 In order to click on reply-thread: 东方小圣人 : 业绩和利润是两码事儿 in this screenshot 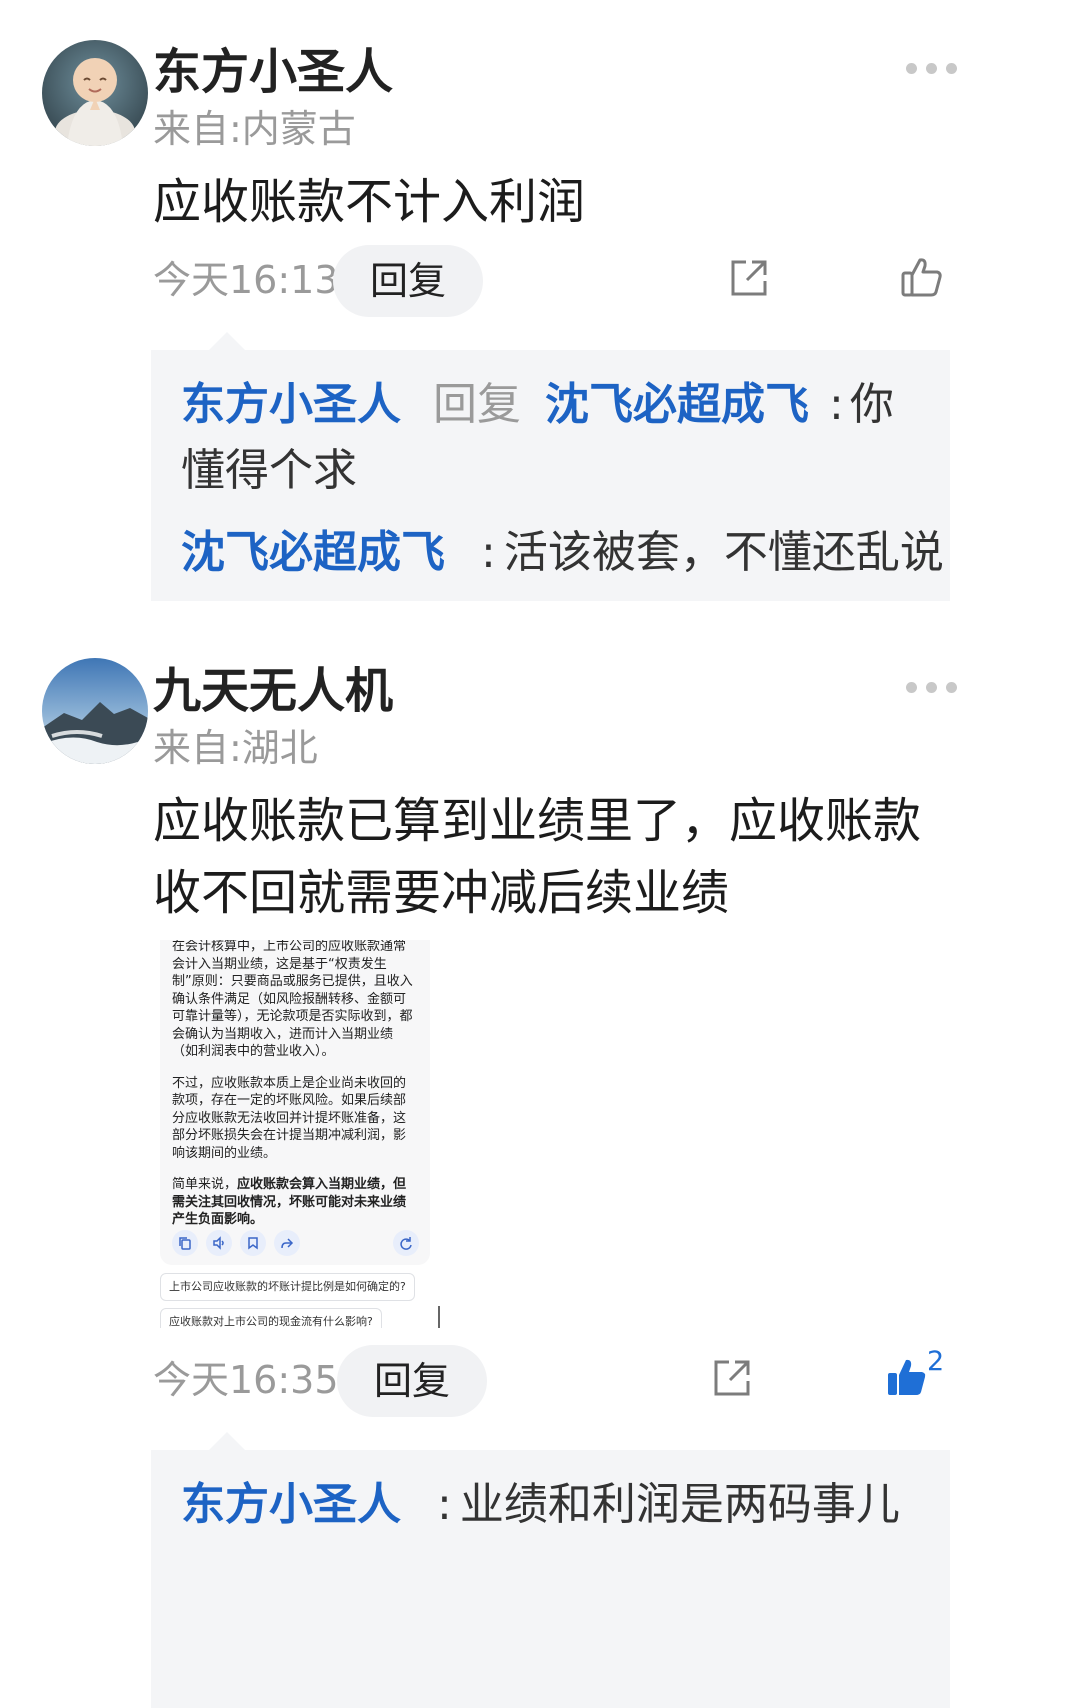, I will do `click(550, 1570)`.